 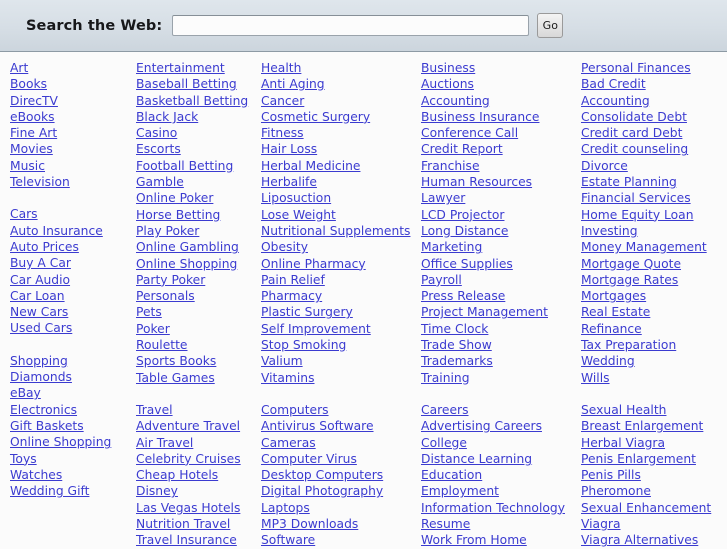 What do you see at coordinates (198, 361) in the screenshot?
I see `directory-link: Sports Books` at bounding box center [198, 361].